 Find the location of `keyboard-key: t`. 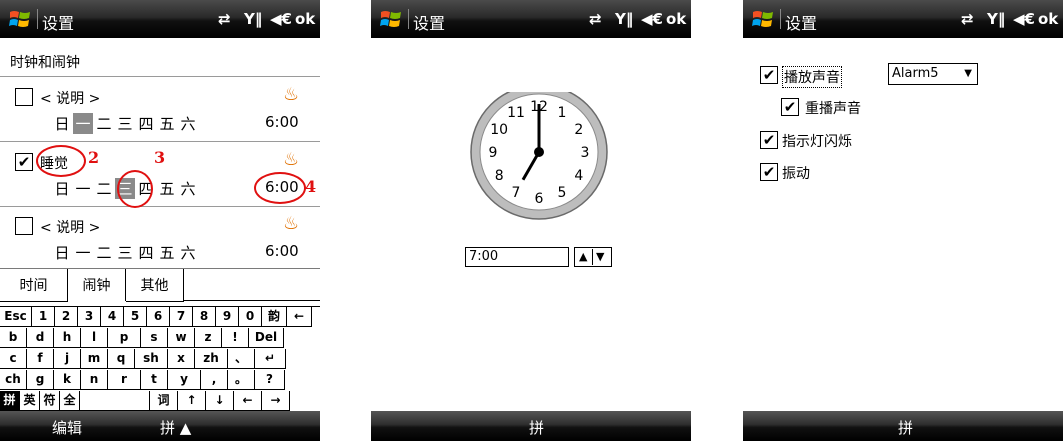

keyboard-key: t is located at coordinates (154, 380).